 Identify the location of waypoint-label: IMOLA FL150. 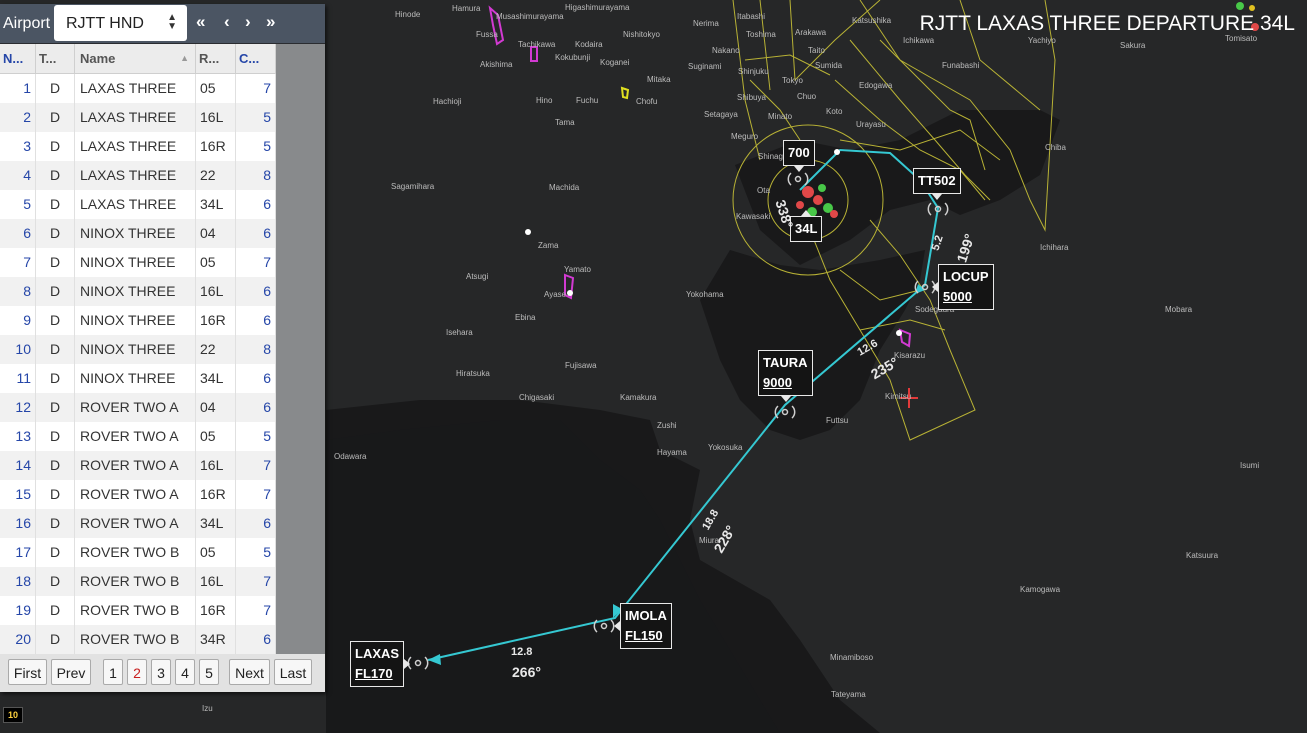
(646, 626).